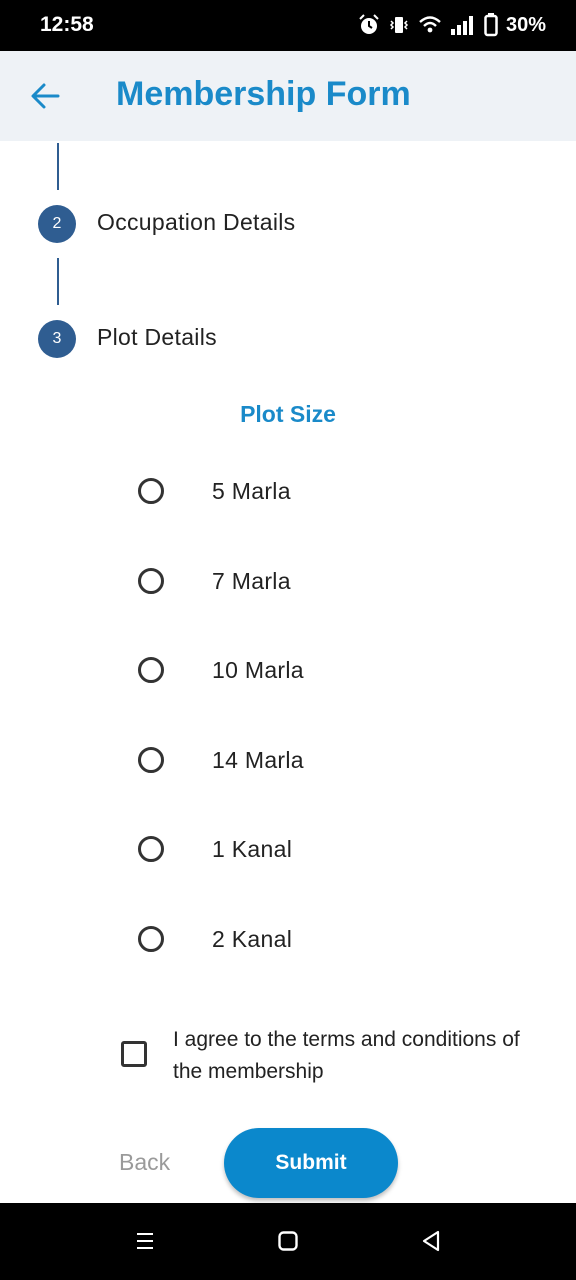  Describe the element at coordinates (144, 1162) in the screenshot. I see `back-button: Back` at that location.